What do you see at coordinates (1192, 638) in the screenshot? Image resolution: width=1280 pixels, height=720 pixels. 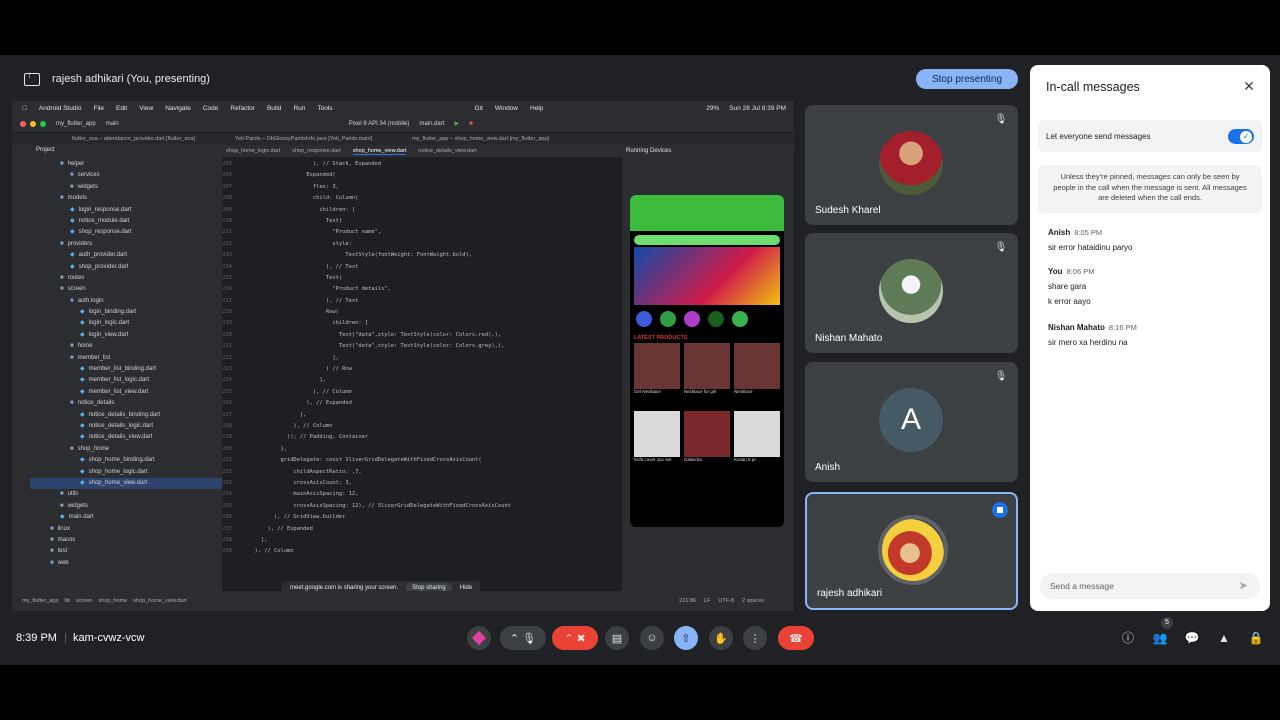 I see `chat-icon: 💬` at bounding box center [1192, 638].